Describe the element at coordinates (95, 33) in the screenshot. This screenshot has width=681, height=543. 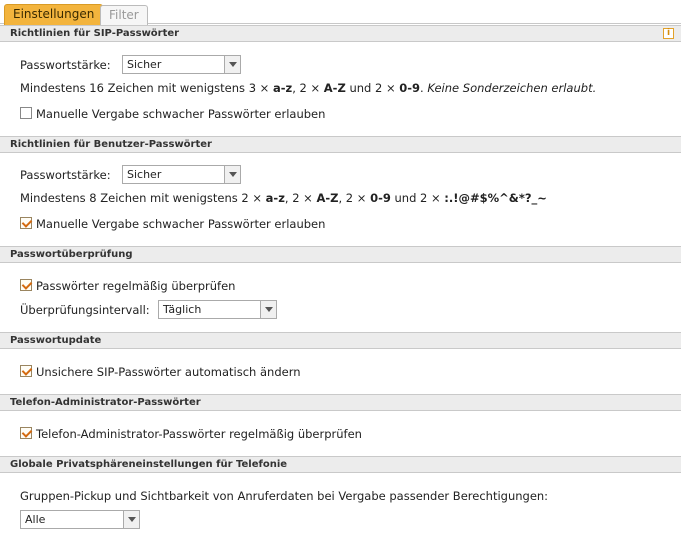
I see `section-title-sip: Richtlinien für SIP-Passwörter` at that location.